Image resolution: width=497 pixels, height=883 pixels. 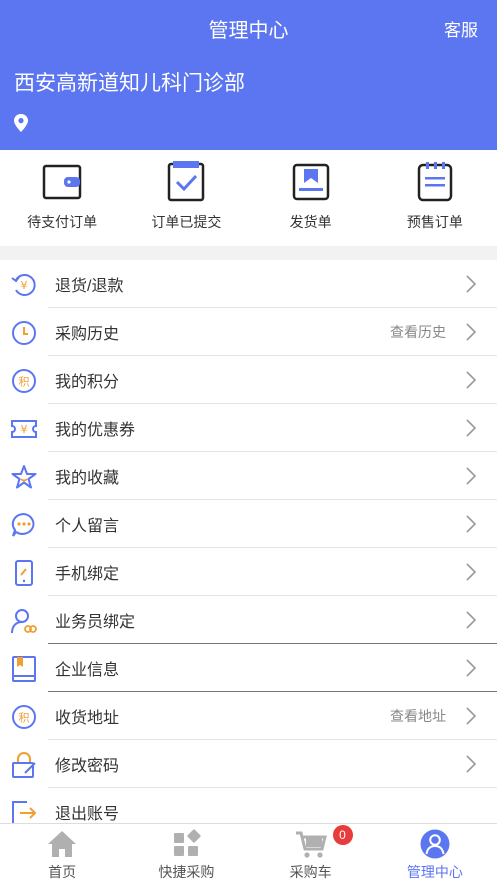 I want to click on tab-quick-purchase: 快捷采购, so click(x=186, y=853).